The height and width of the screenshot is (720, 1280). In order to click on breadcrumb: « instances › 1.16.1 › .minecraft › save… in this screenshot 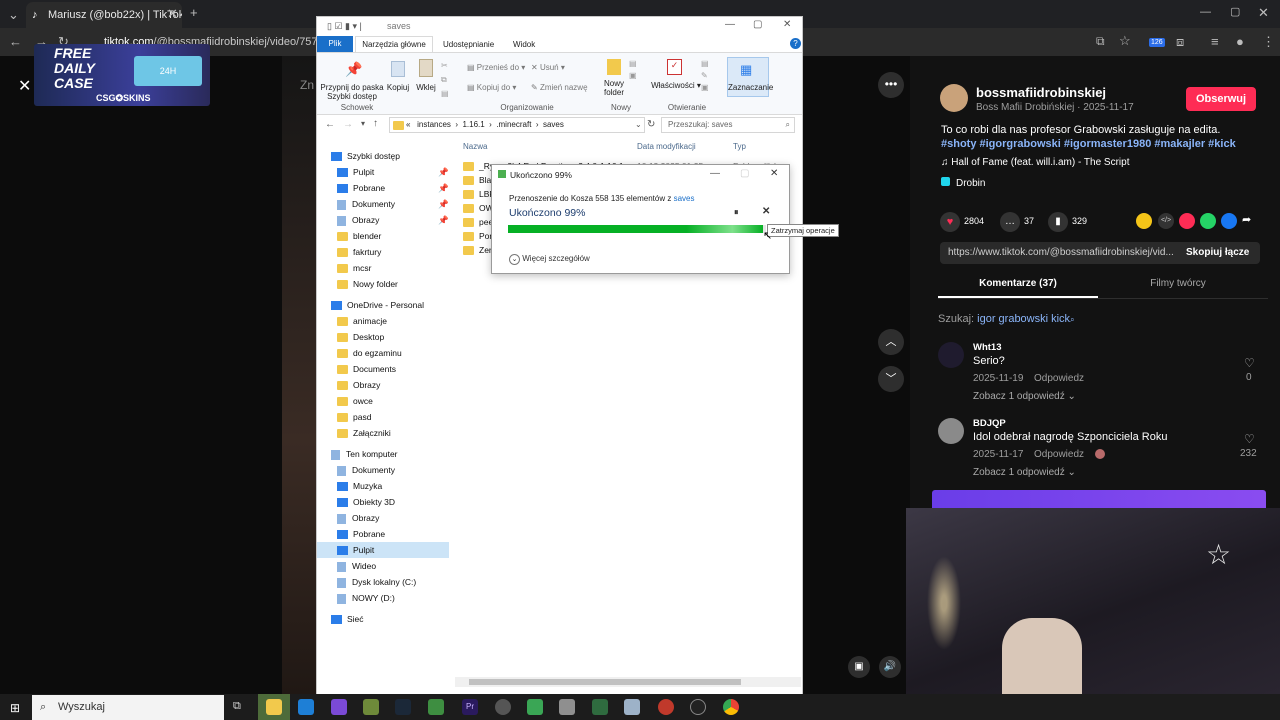, I will do `click(517, 125)`.